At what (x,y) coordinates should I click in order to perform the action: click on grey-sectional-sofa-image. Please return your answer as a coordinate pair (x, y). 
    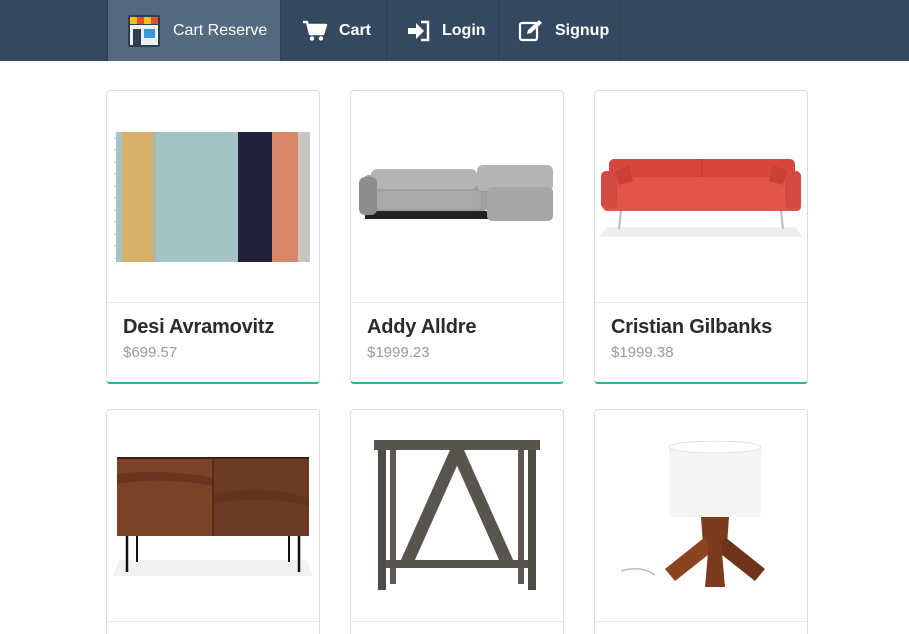
    Looking at the image, I should click on (456, 192).